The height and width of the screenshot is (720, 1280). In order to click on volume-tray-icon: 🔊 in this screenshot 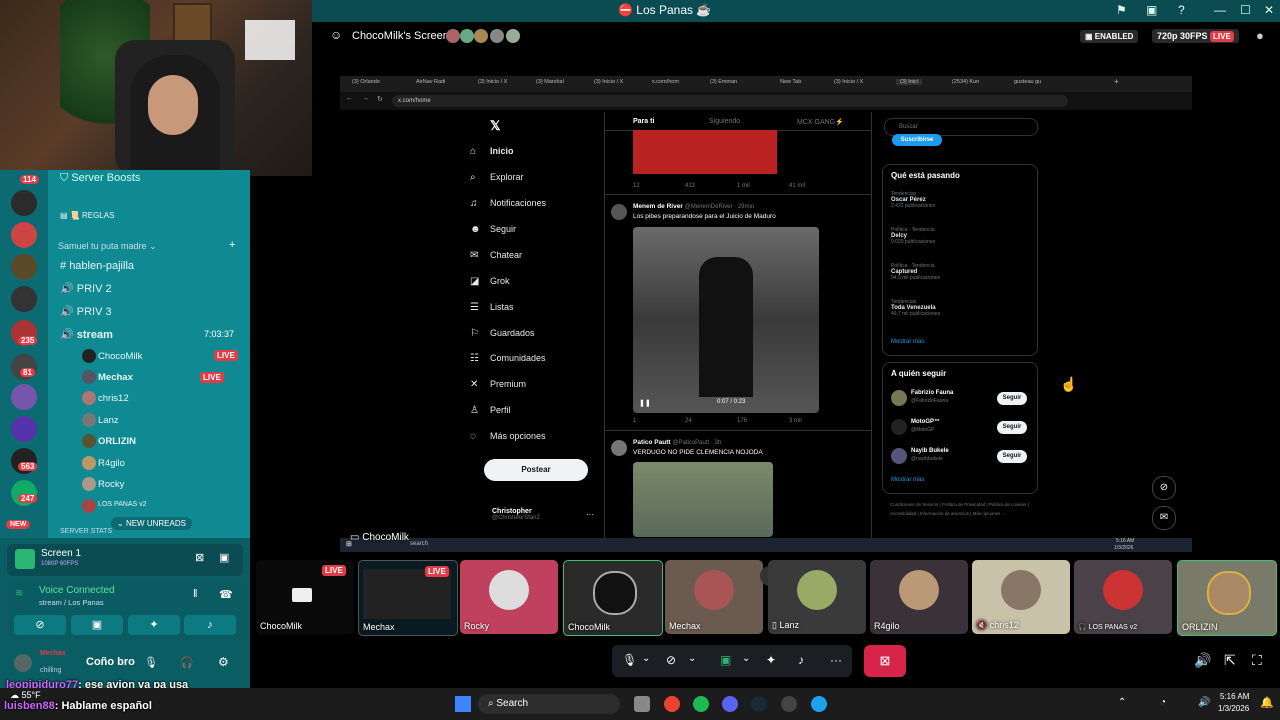, I will do `click(1204, 702)`.